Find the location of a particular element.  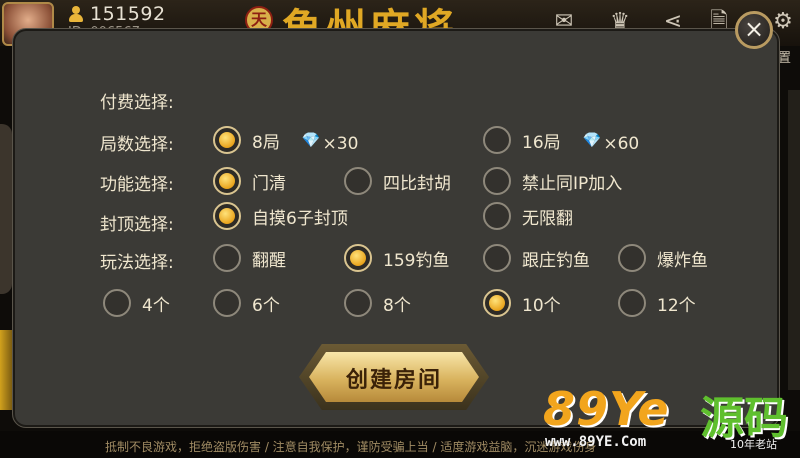

option-label: 159钓鱼 is located at coordinates (416, 260).